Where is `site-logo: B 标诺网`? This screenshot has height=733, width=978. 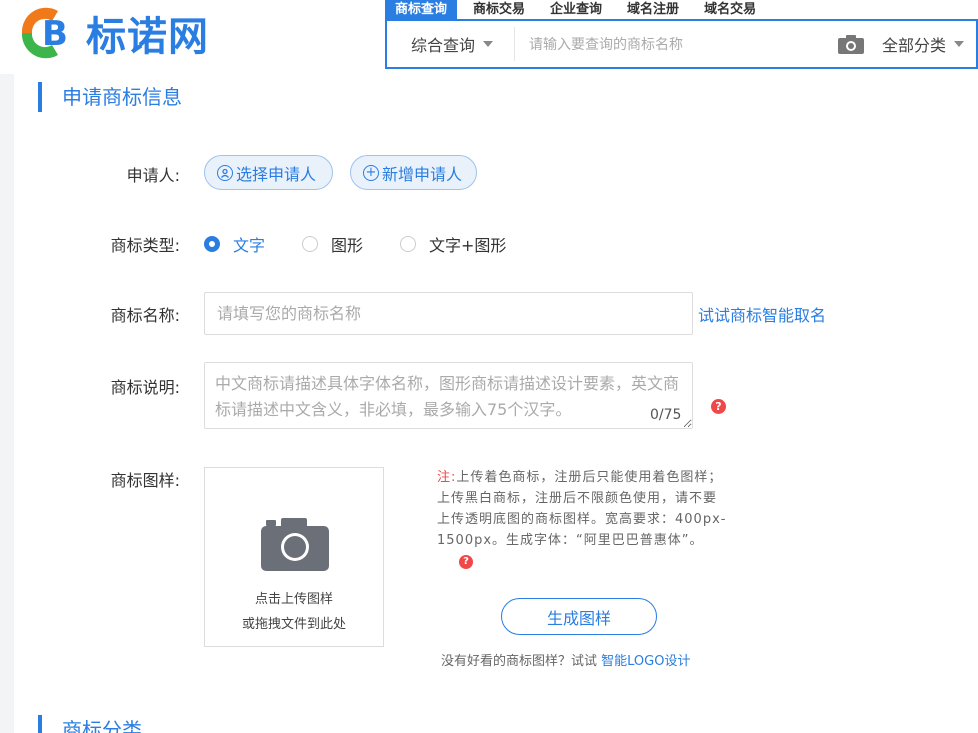
site-logo: B 标诺网 is located at coordinates (113, 33).